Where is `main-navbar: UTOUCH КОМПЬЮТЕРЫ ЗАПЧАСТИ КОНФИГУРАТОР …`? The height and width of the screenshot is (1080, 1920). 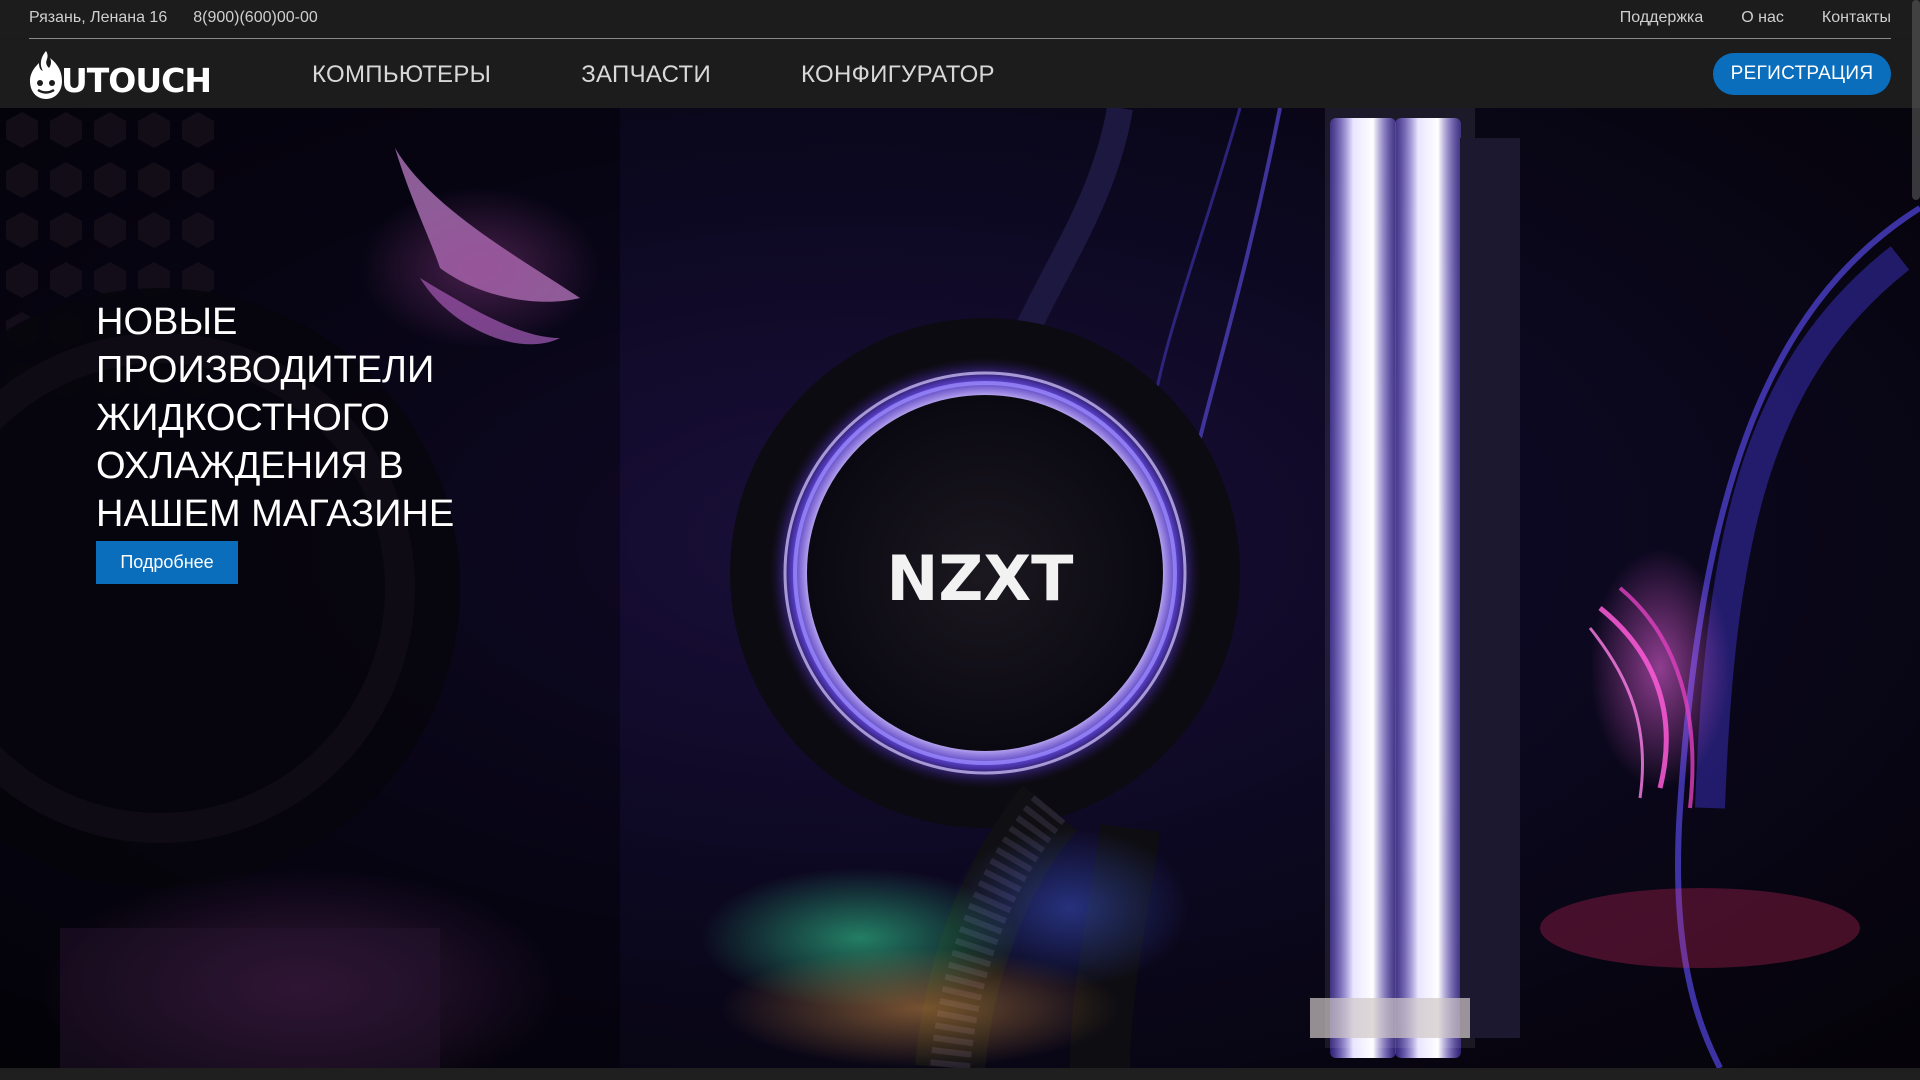
main-navbar: UTOUCH КОМПЬЮТЕРЫ ЗАПЧАСТИ КОНФИГУРАТОР … is located at coordinates (960, 73).